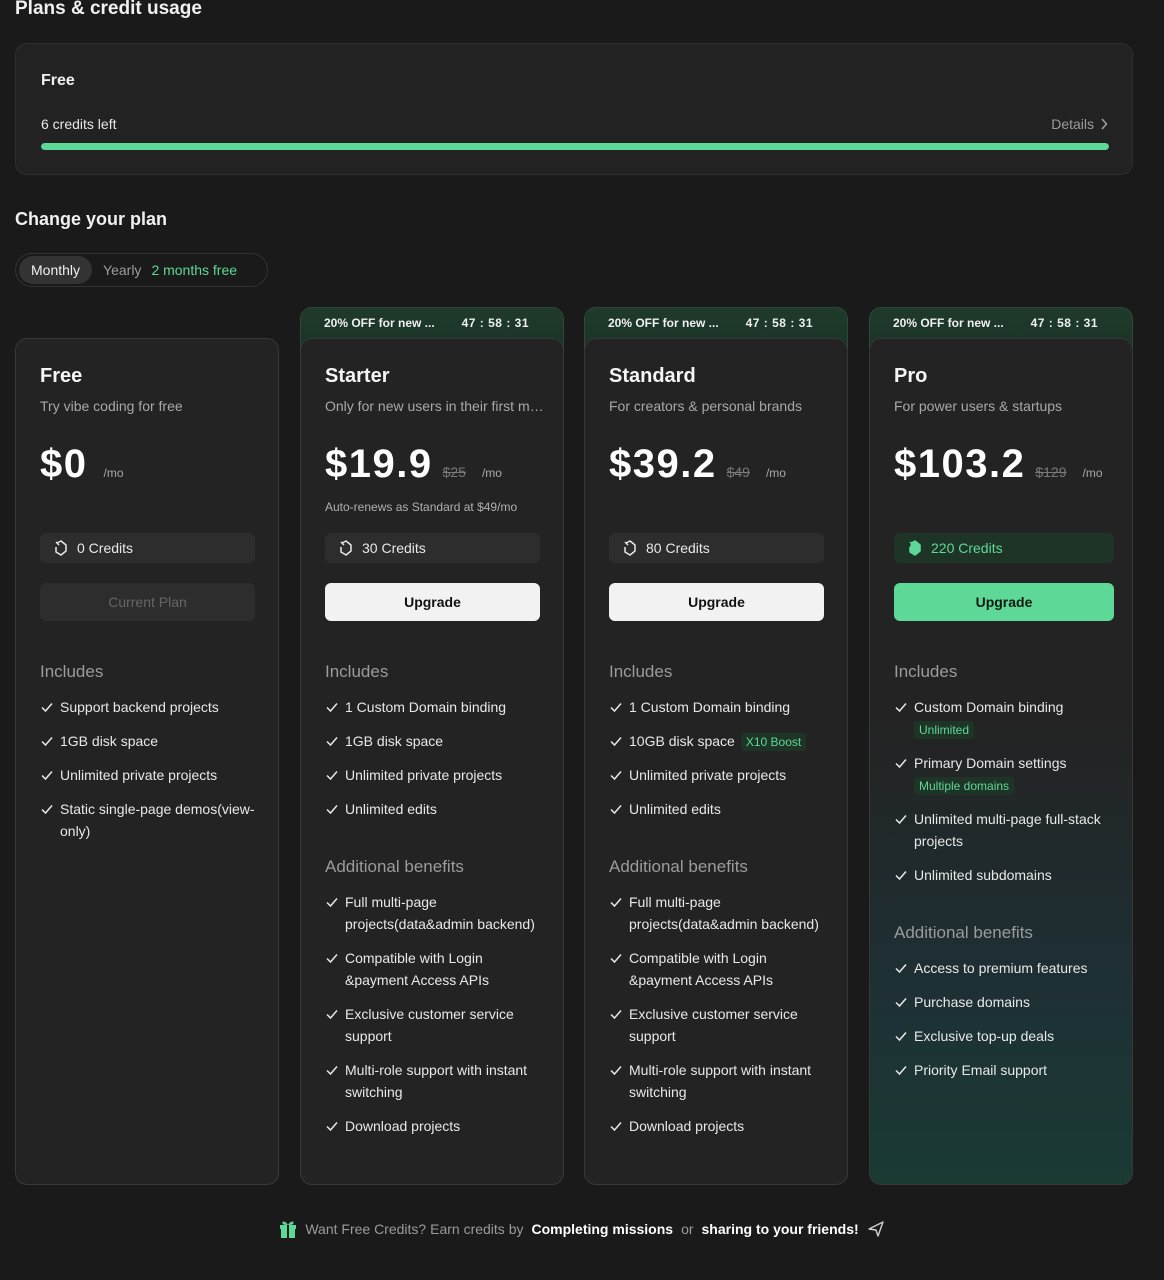 The width and height of the screenshot is (1164, 1280). I want to click on page-title: Plans & credit usage, so click(108, 9).